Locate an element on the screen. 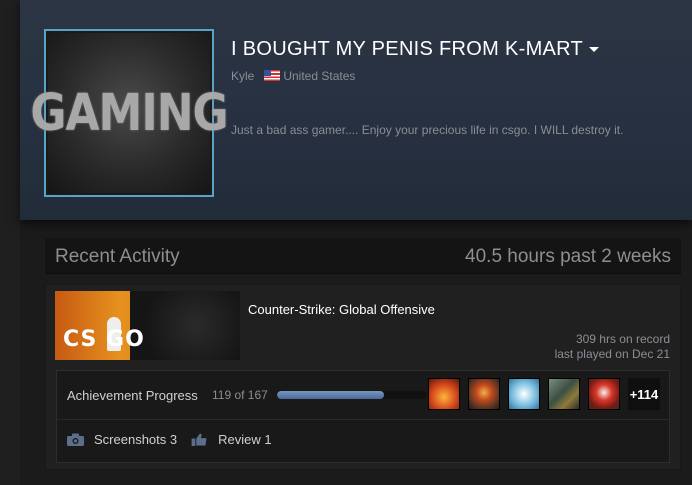  achievement-progress-fill is located at coordinates (330, 395).